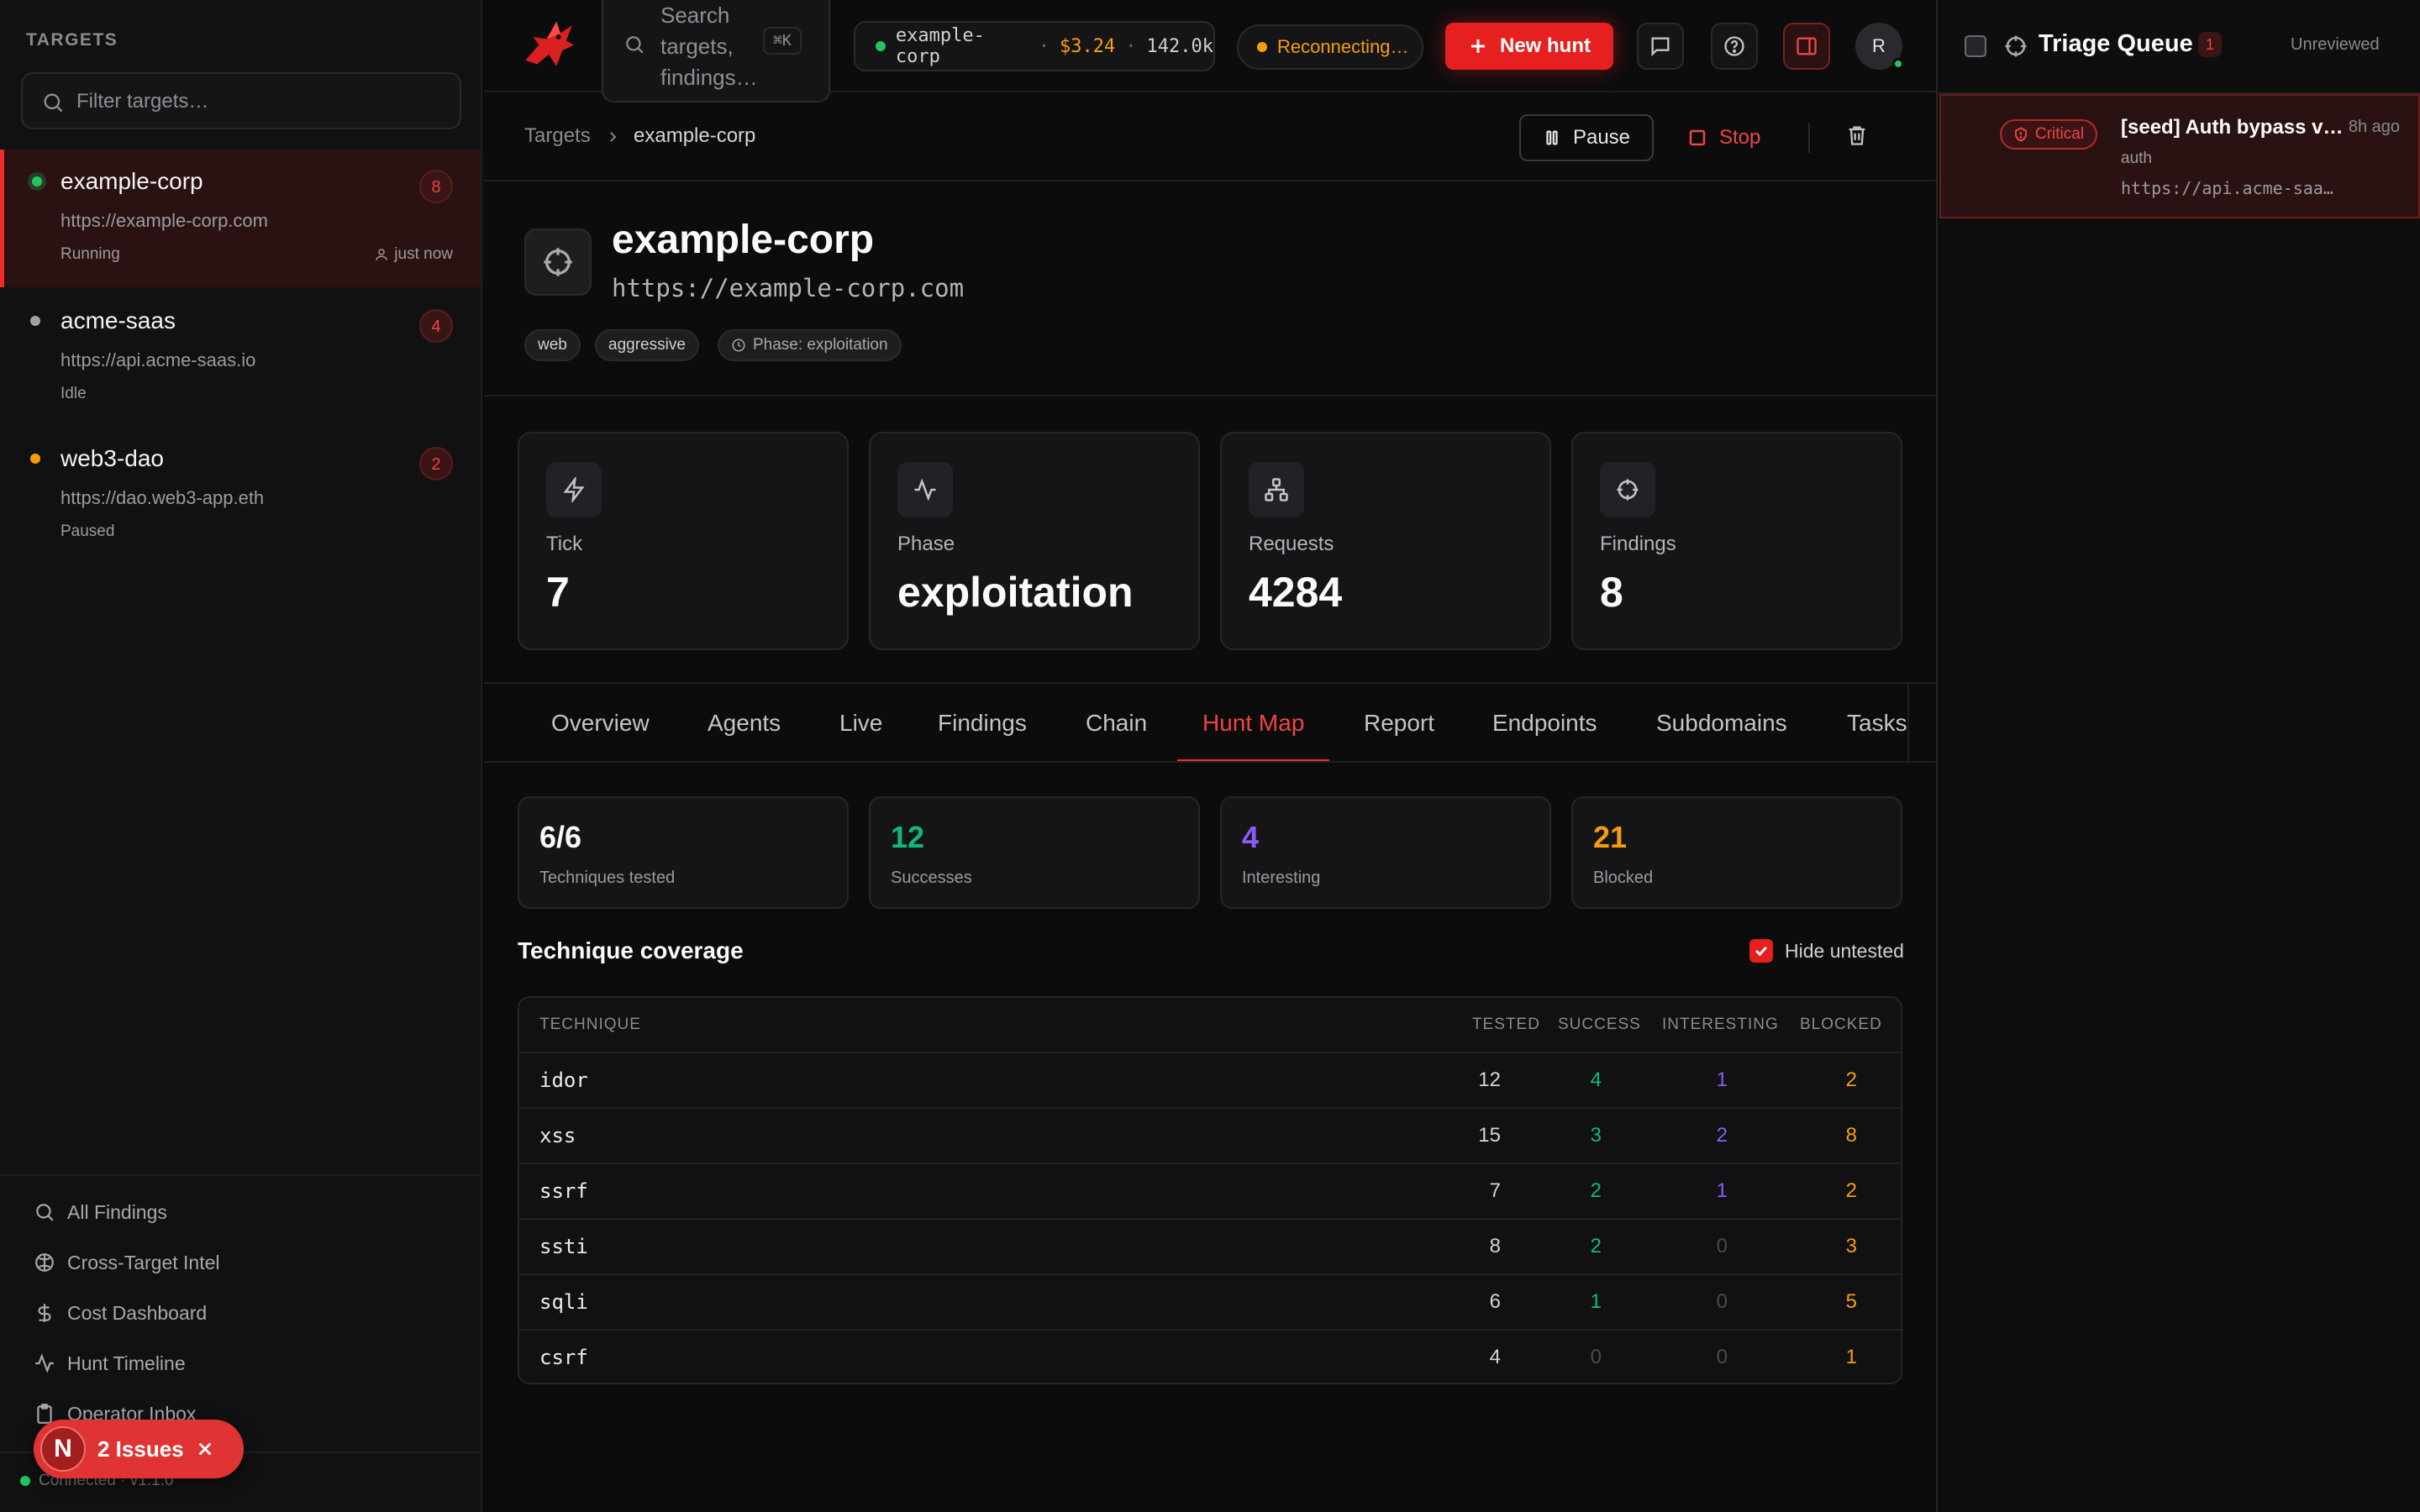  Describe the element at coordinates (1399, 722) in the screenshot. I see `tab-report: Report` at that location.